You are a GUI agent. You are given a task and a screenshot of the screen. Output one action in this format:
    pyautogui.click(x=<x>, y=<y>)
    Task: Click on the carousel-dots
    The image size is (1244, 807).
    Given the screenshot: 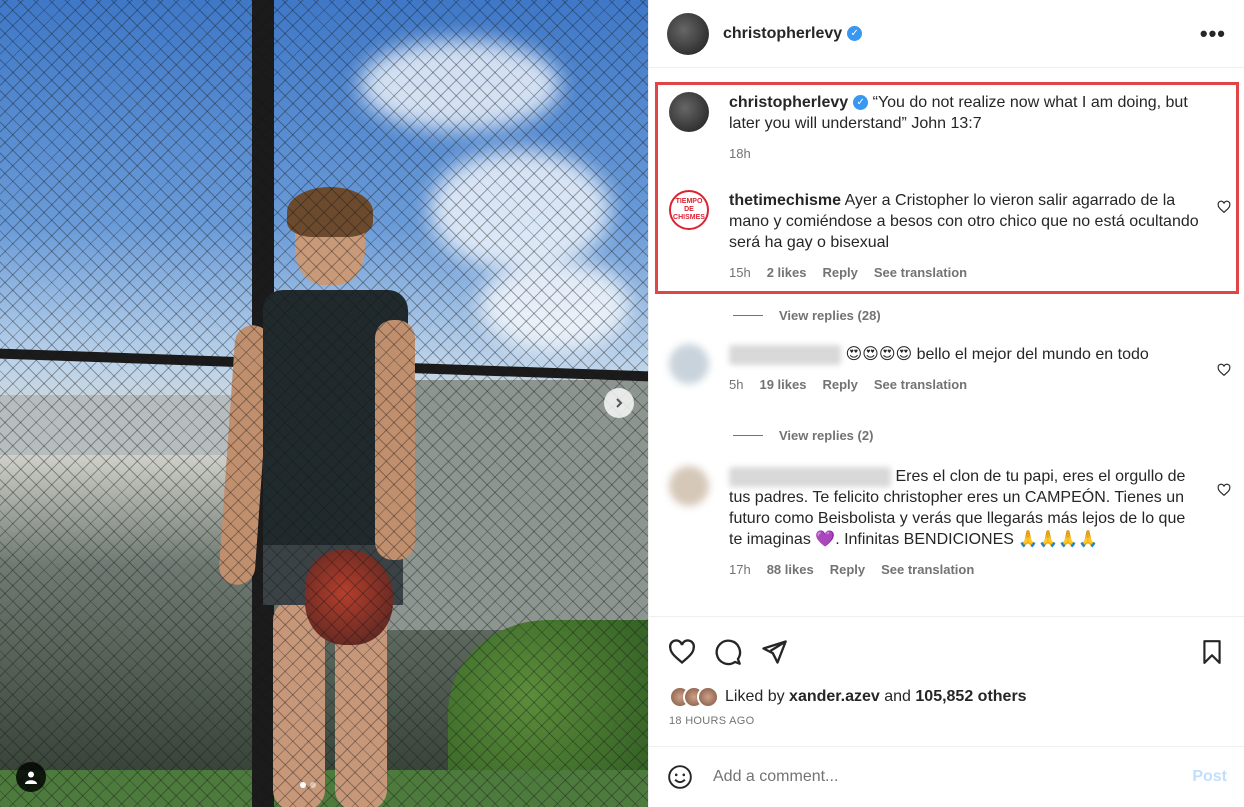 What is the action you would take?
    pyautogui.click(x=308, y=785)
    